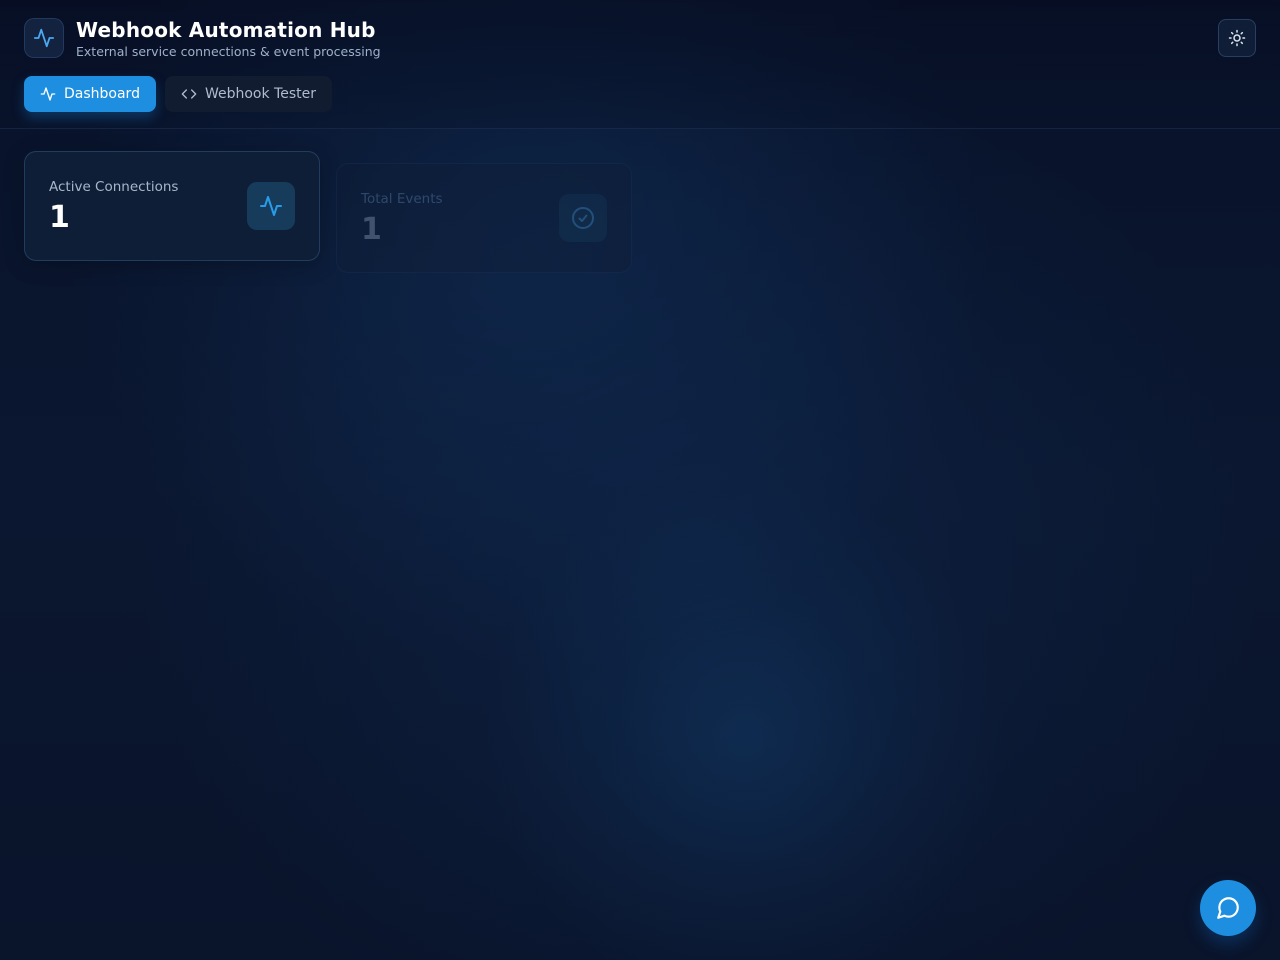 The width and height of the screenshot is (1280, 960). What do you see at coordinates (102, 94) in the screenshot?
I see `tab-label: Dashboard` at bounding box center [102, 94].